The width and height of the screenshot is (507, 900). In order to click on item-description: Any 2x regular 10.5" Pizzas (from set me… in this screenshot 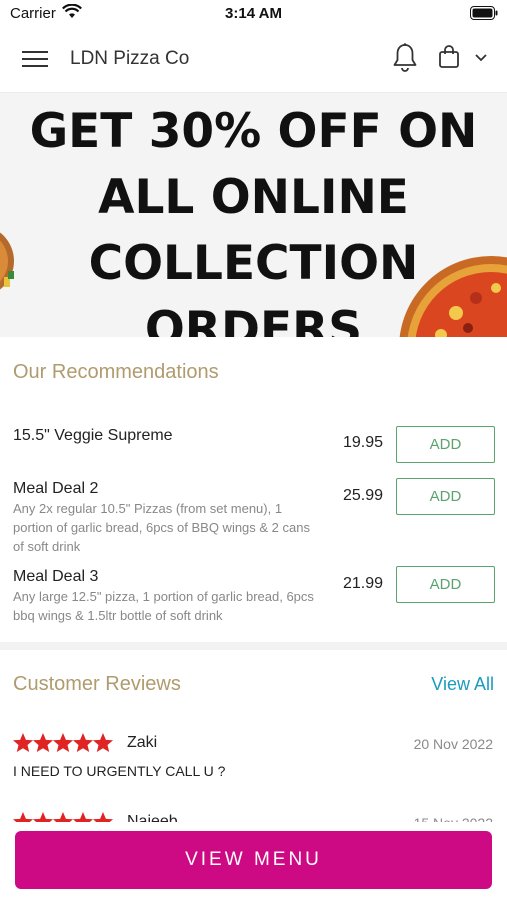, I will do `click(161, 527)`.